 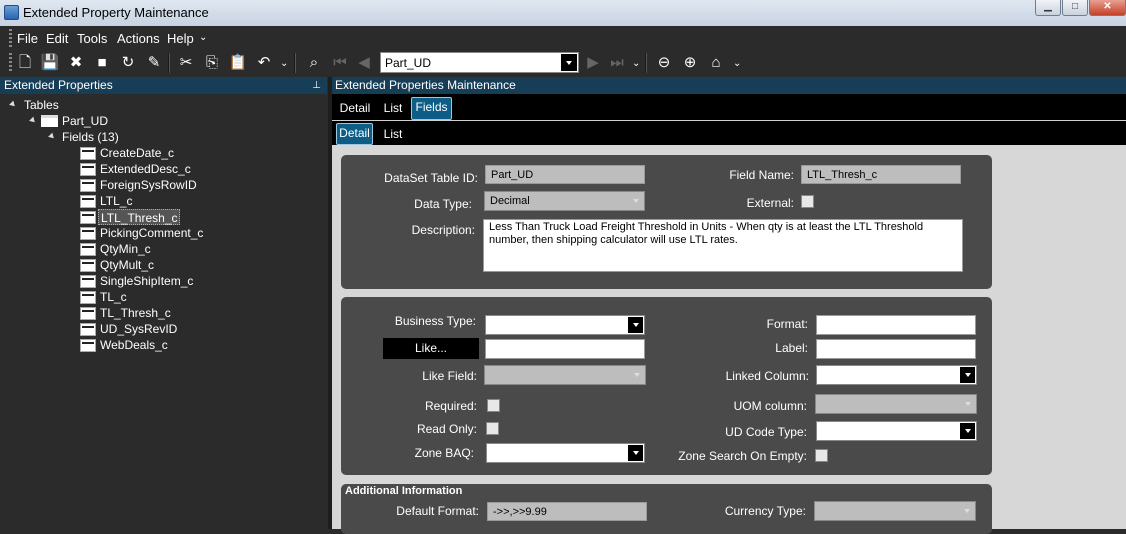 I want to click on binoculars-icon: ⌕, so click(x=314, y=63).